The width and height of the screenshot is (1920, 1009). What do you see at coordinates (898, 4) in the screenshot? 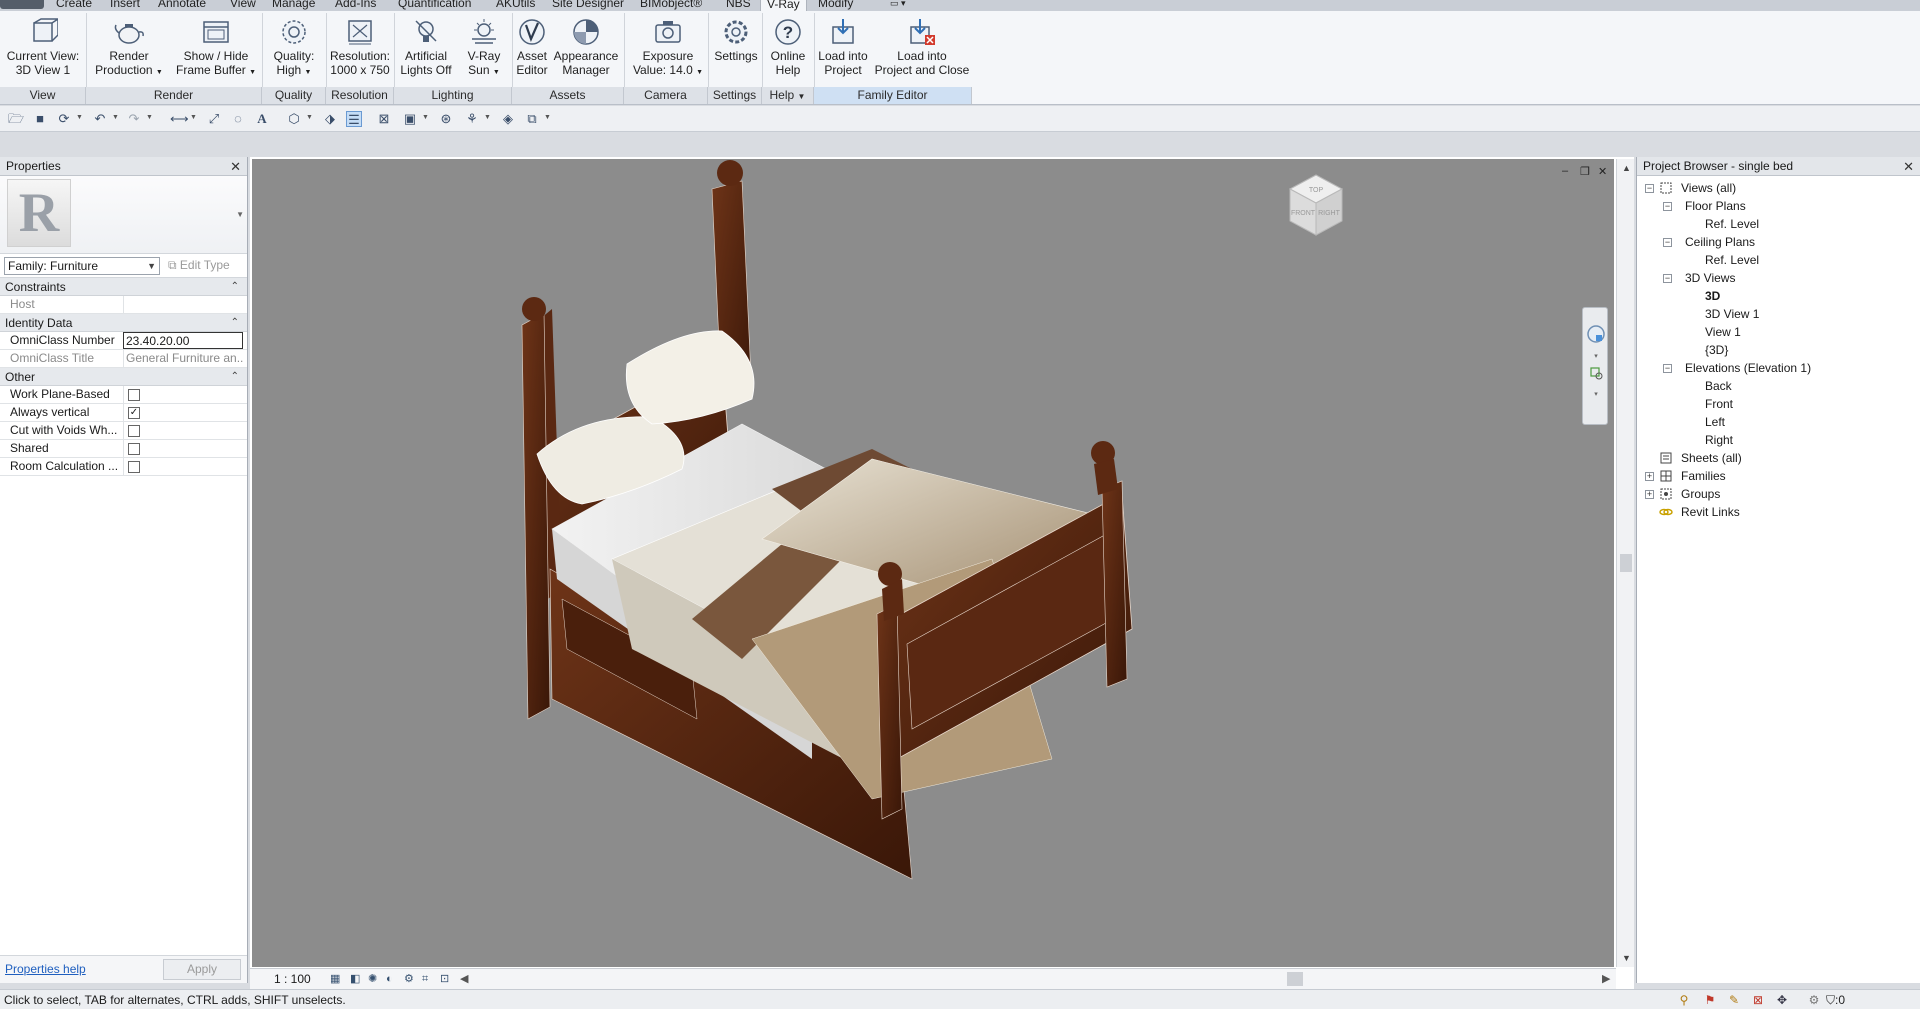
I see `context-dropdown-icon: ▭ ▾` at bounding box center [898, 4].